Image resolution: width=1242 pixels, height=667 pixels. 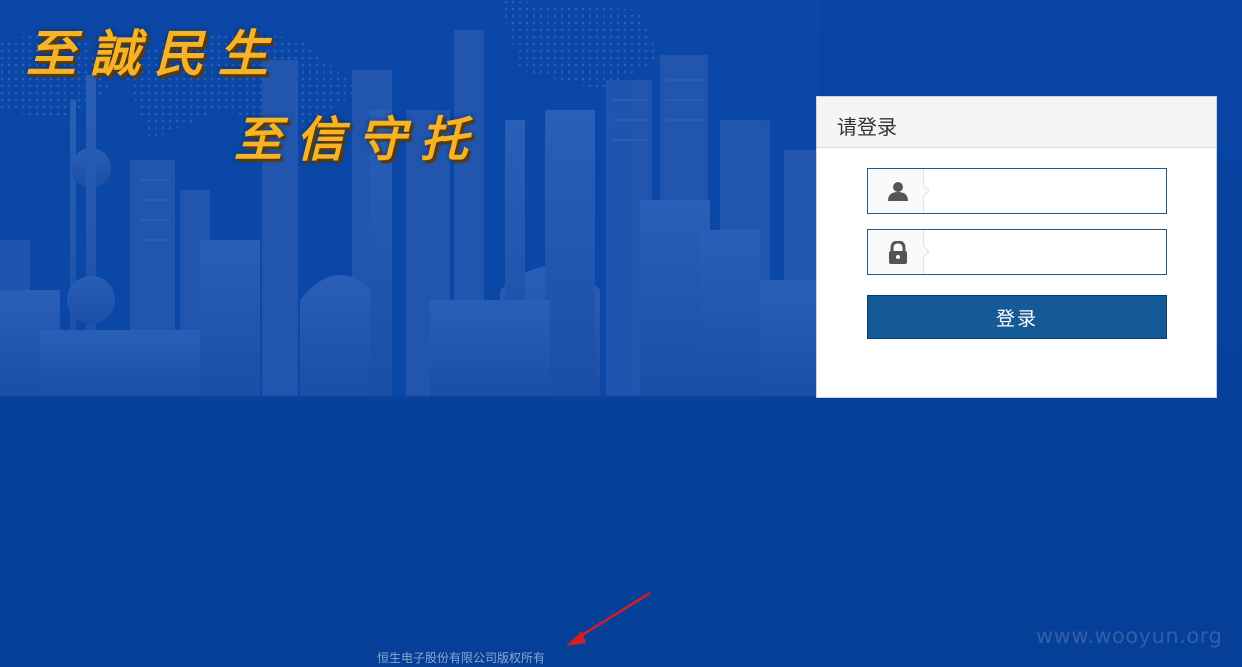 I want to click on login-panel: 请登录 登录, so click(x=1016, y=247).